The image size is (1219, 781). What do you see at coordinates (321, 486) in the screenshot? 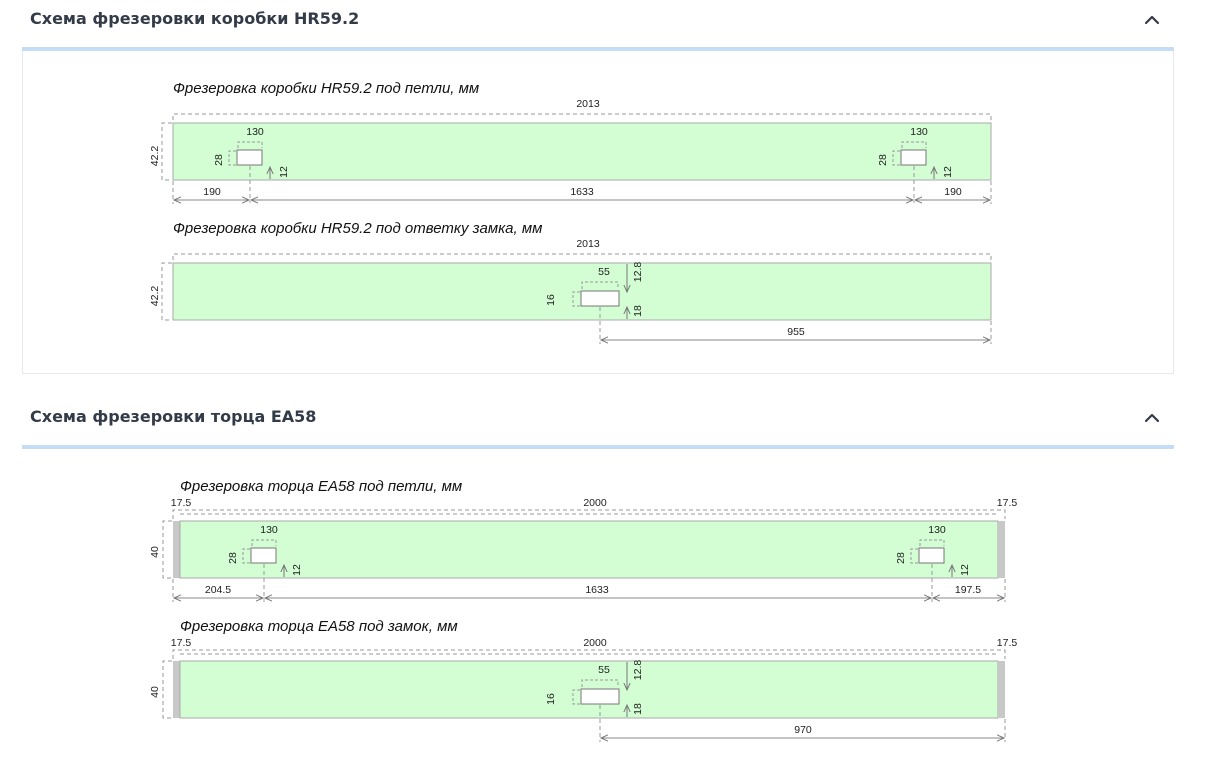
I see `diagram-title: Фрезеровка торца EA58 под петли, мм` at bounding box center [321, 486].